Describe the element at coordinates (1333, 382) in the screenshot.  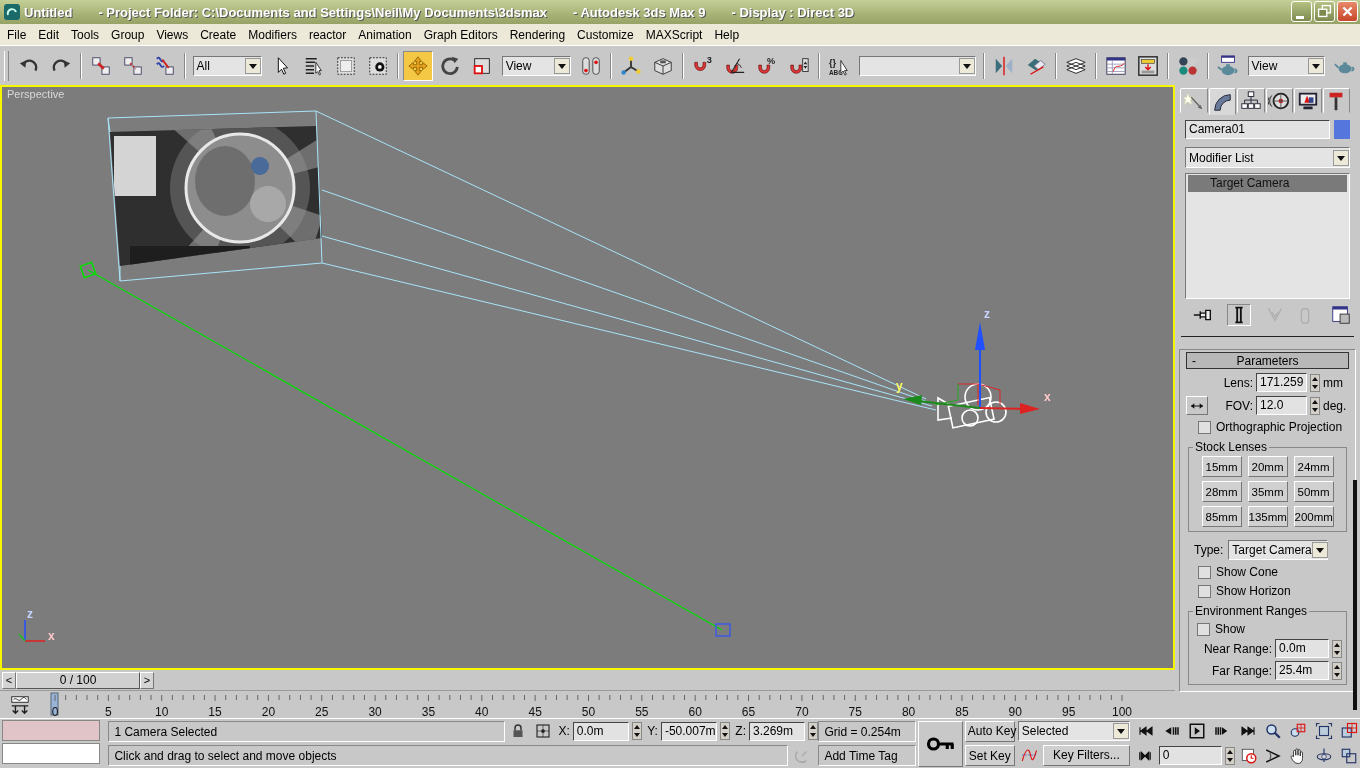
I see `unit-label: mm` at that location.